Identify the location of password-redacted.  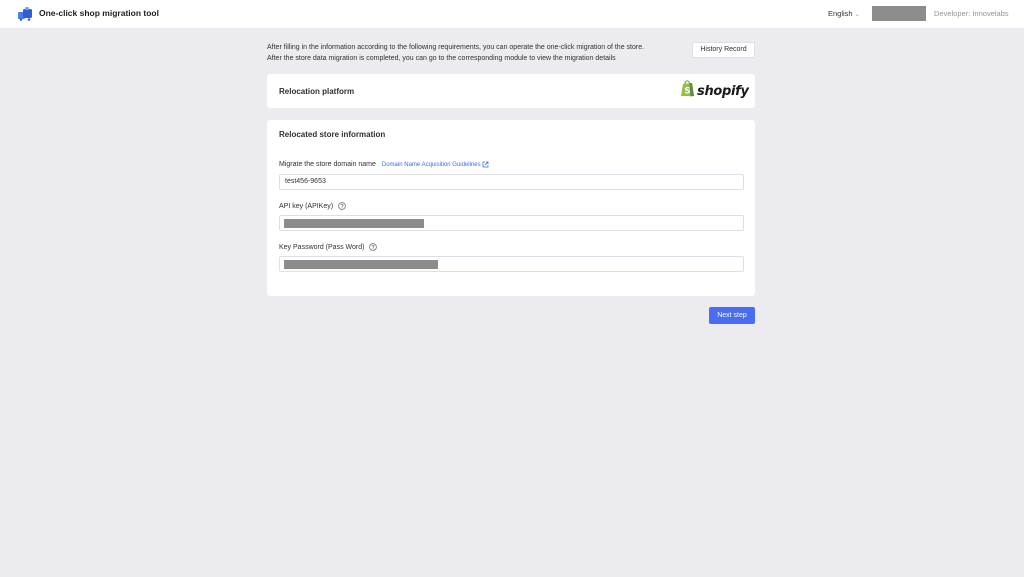
(361, 264).